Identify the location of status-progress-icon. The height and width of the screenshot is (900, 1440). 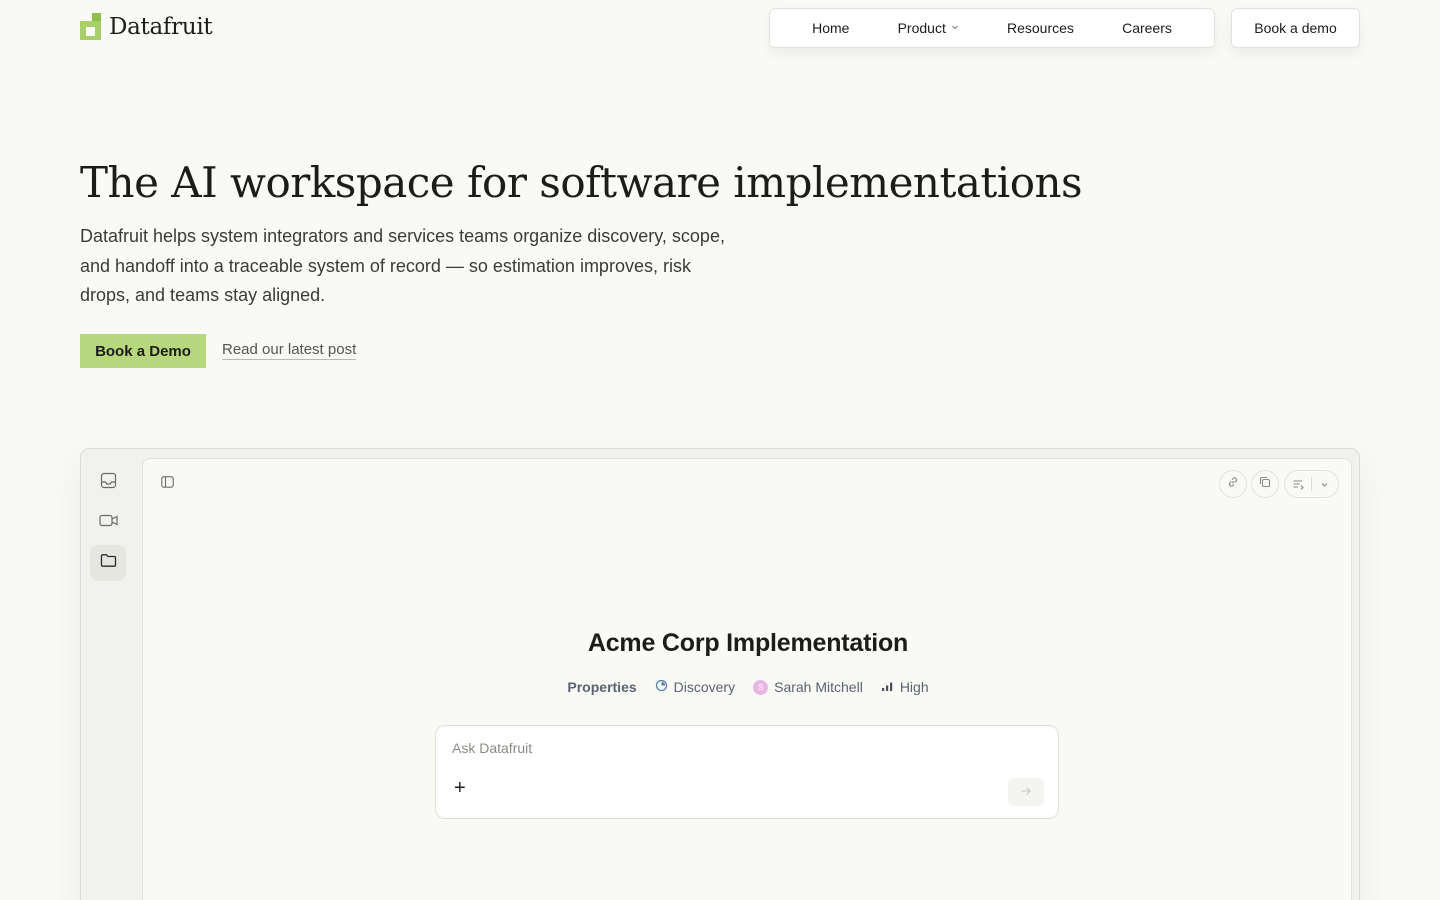
(661, 687).